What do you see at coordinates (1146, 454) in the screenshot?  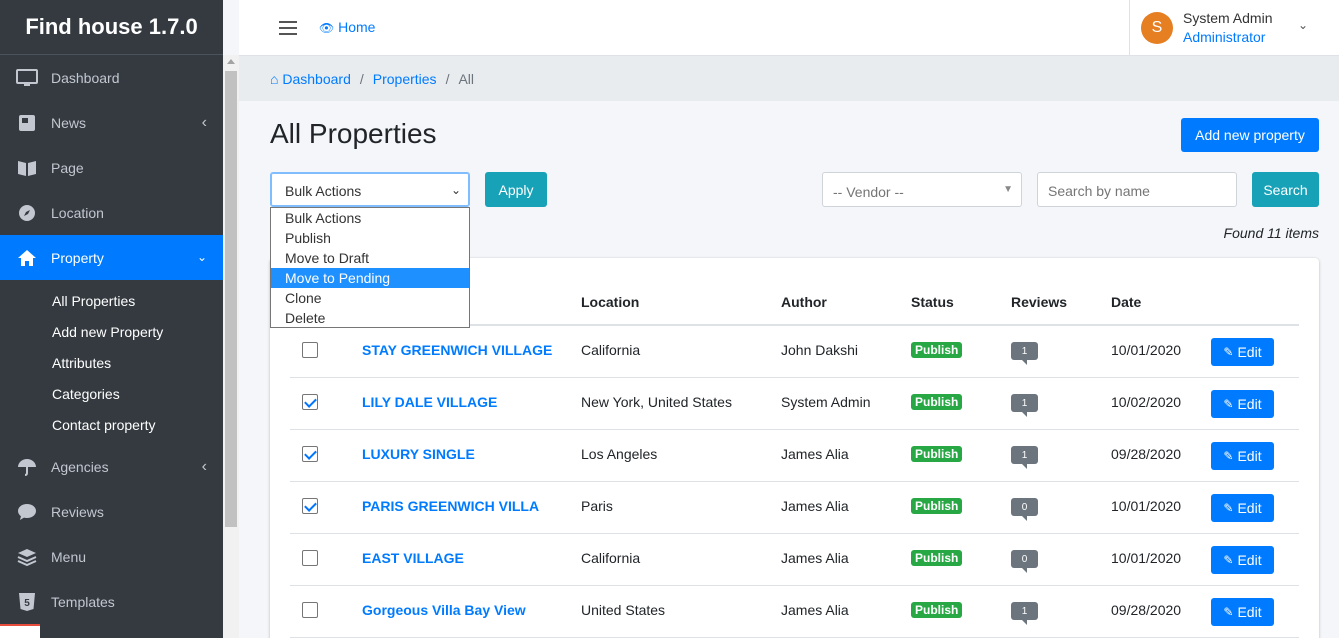 I see `property-date: 09/28/2020` at bounding box center [1146, 454].